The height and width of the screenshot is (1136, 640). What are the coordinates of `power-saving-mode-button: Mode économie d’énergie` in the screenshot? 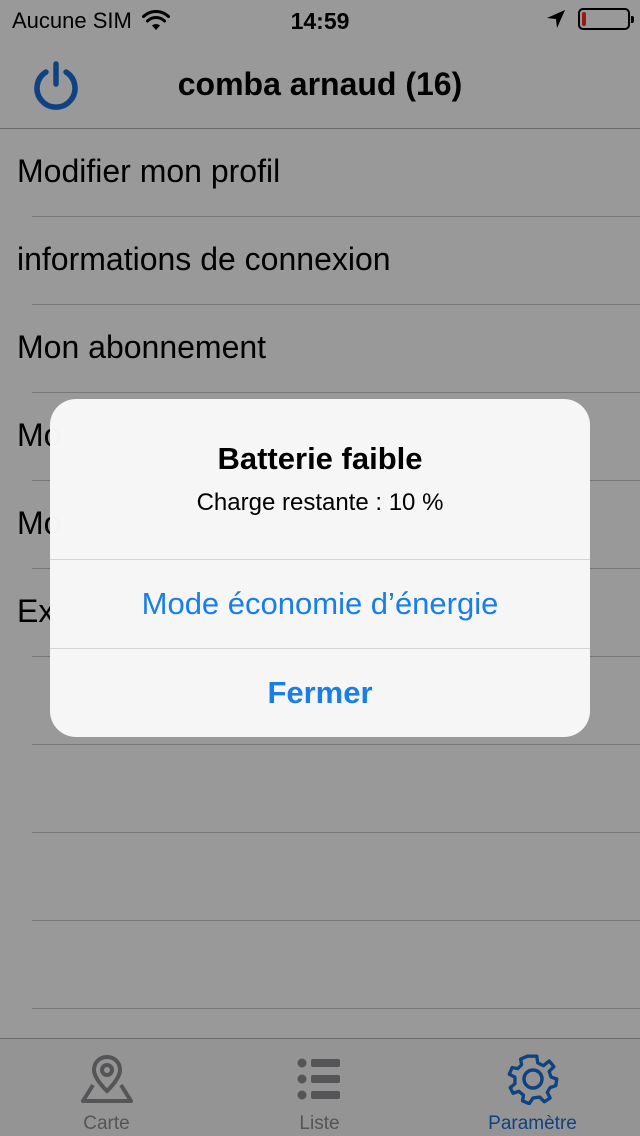 It's located at (320, 604).